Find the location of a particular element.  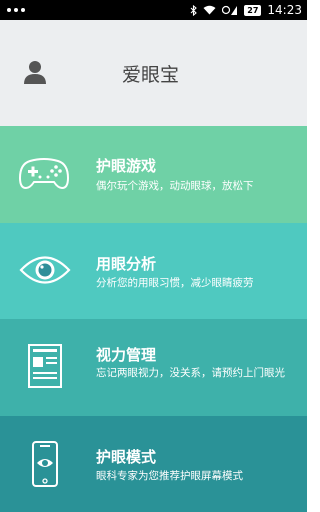

menu-item-title: 视力管理 is located at coordinates (126, 355).